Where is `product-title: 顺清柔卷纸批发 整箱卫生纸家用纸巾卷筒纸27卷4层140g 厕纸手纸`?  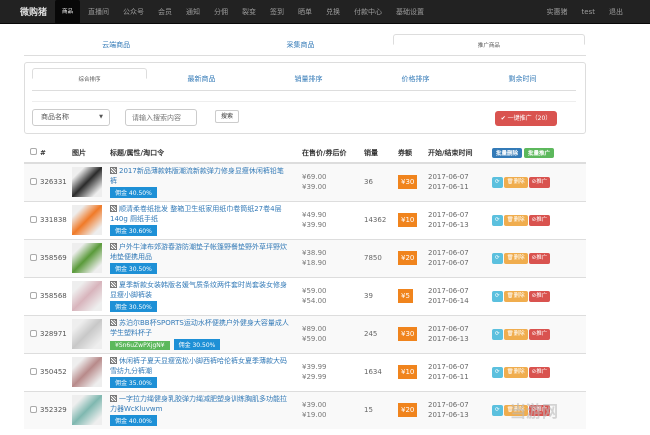 product-title: 顺清柔卷纸批发 整箱卫生纸家用纸巾卷筒纸27卷4层140g 厕纸手纸 is located at coordinates (200, 214).